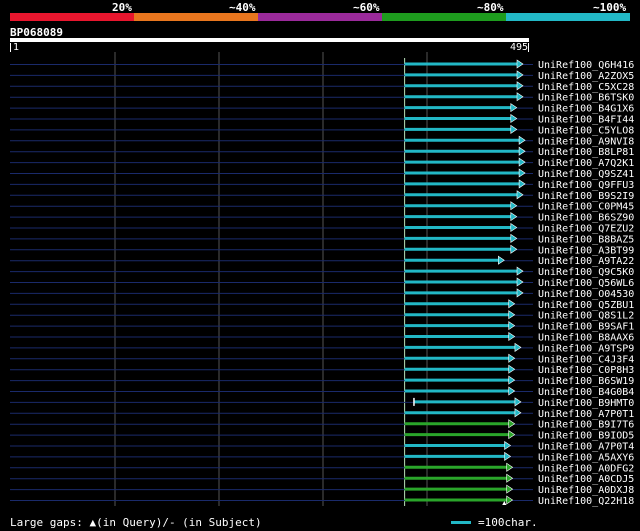 This screenshot has width=640, height=531. Describe the element at coordinates (586, 403) in the screenshot. I see `hit-label: UniRef100_B9HMT0` at that location.